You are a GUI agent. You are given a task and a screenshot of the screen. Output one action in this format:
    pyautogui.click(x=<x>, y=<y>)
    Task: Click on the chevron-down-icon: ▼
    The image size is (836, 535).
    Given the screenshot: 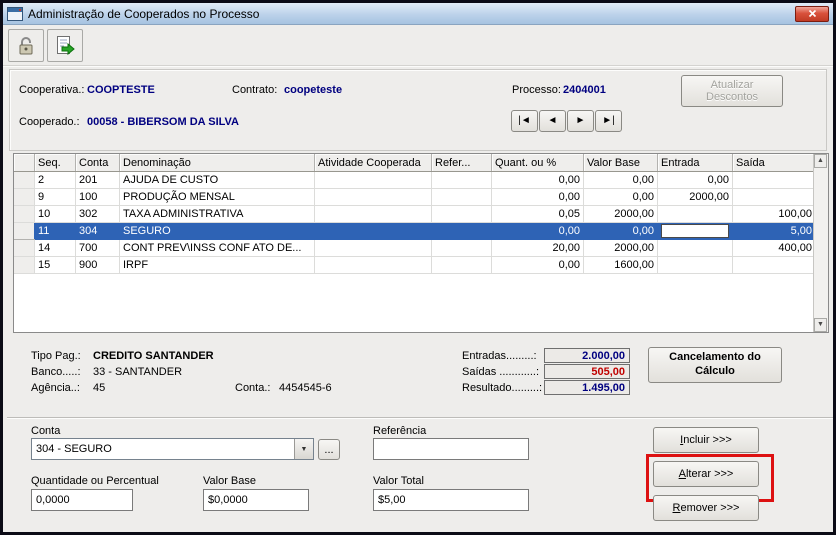 What is the action you would take?
    pyautogui.click(x=303, y=449)
    